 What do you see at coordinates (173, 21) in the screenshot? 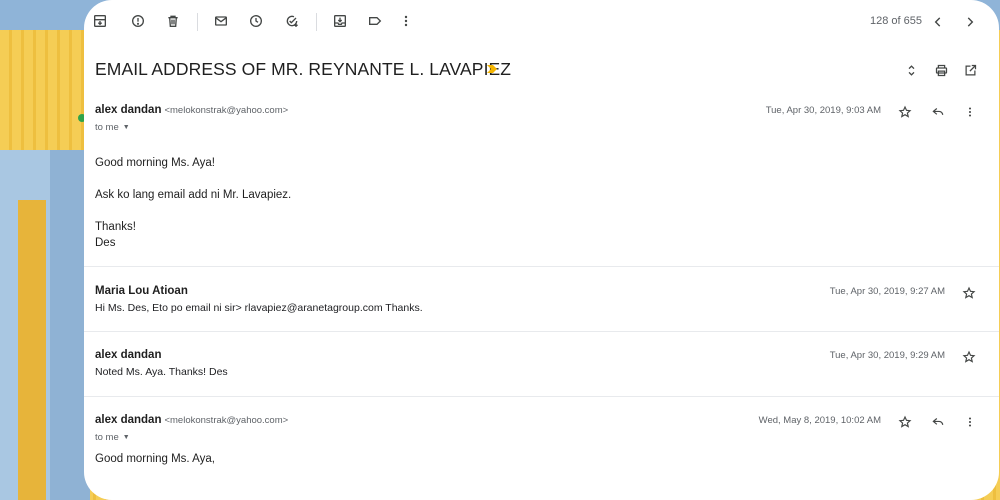
I see `delete-icon` at bounding box center [173, 21].